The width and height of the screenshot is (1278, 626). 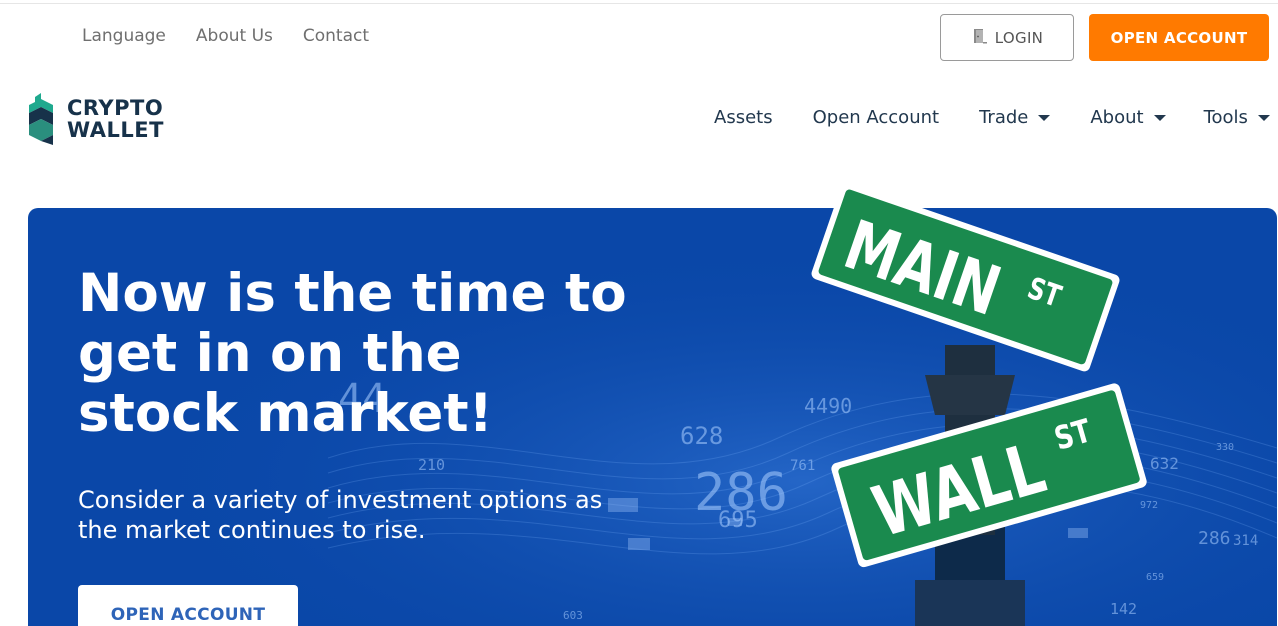 I want to click on nav-item-open-account: Open Account, so click(x=876, y=117).